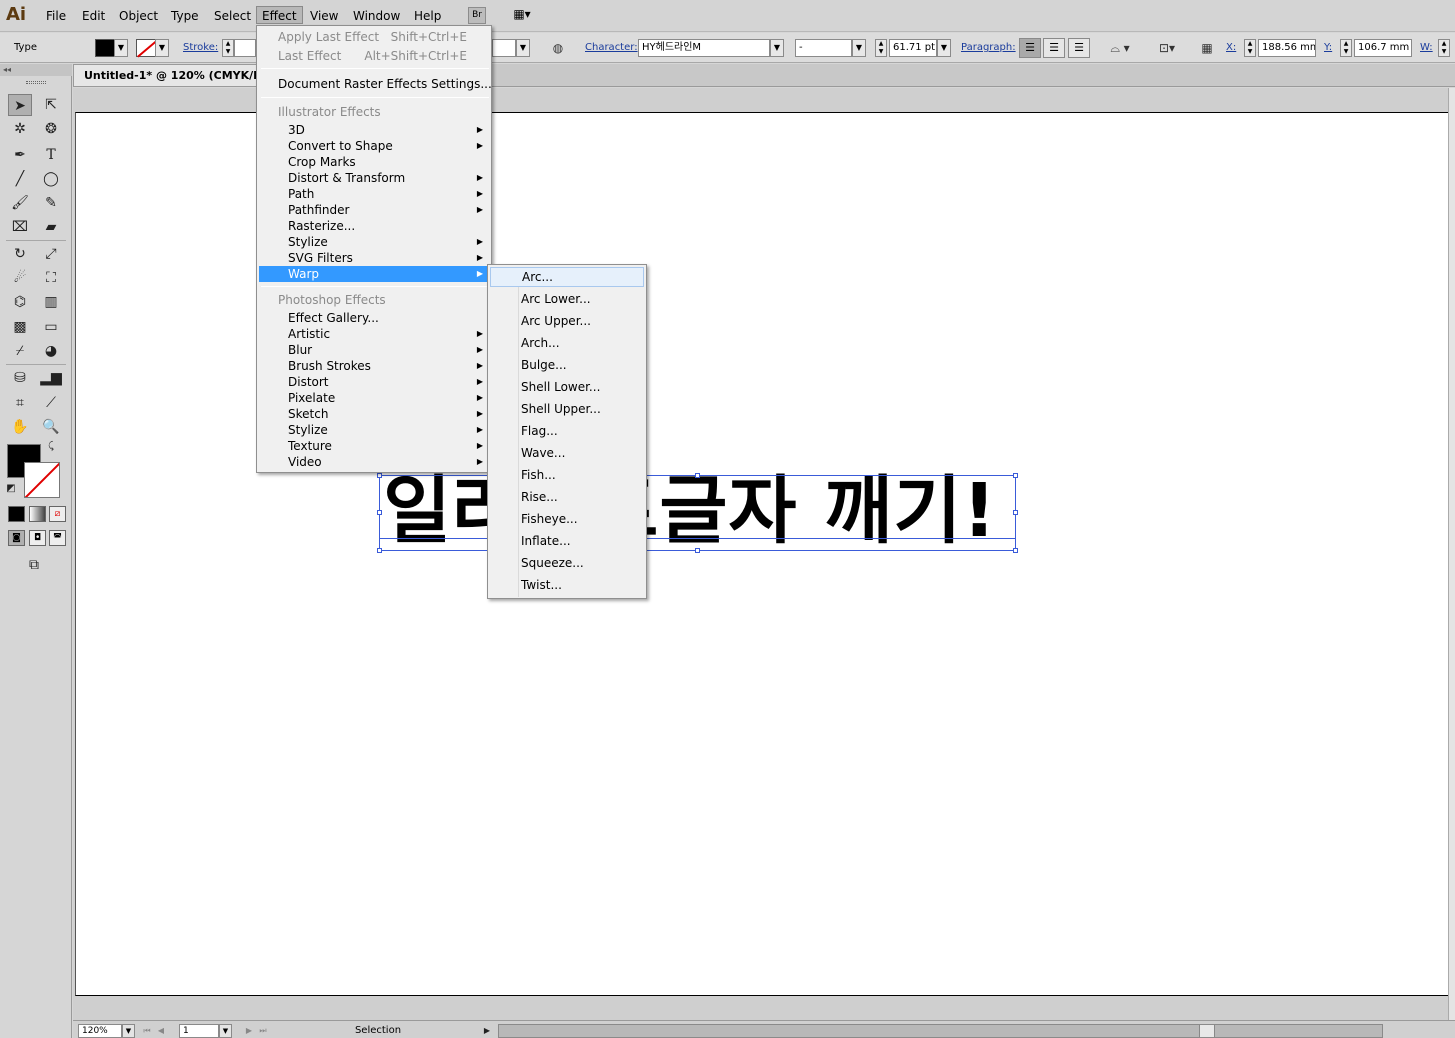  I want to click on menu-item-brush-strokes: Brush Strokes ▶, so click(374, 366).